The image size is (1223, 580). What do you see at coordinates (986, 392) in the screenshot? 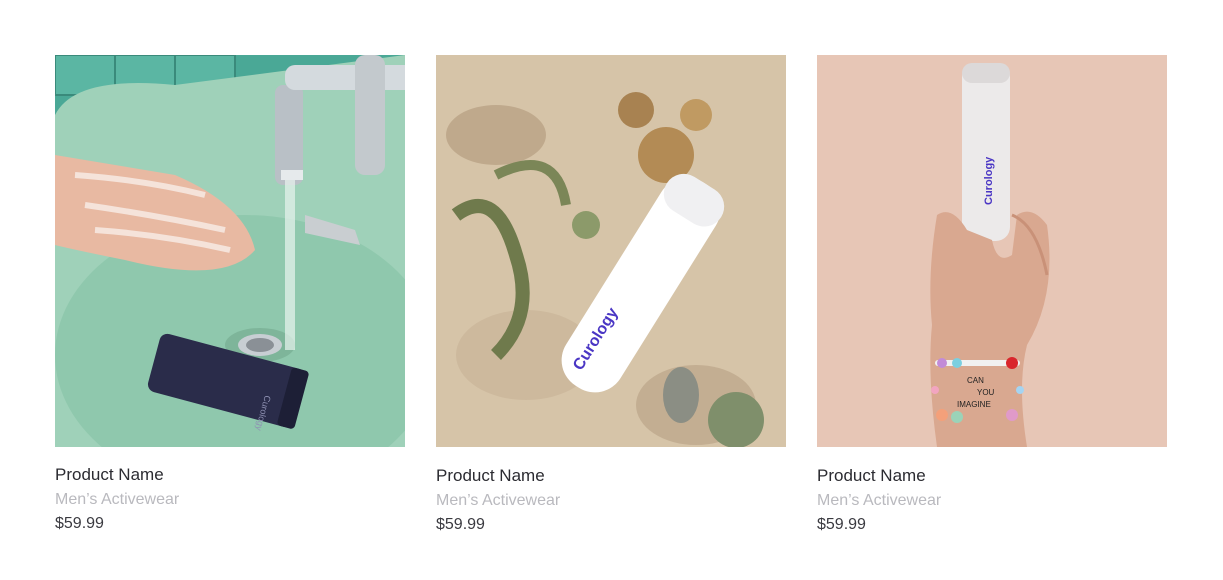
I see `bracelet-word-2: YOU` at bounding box center [986, 392].